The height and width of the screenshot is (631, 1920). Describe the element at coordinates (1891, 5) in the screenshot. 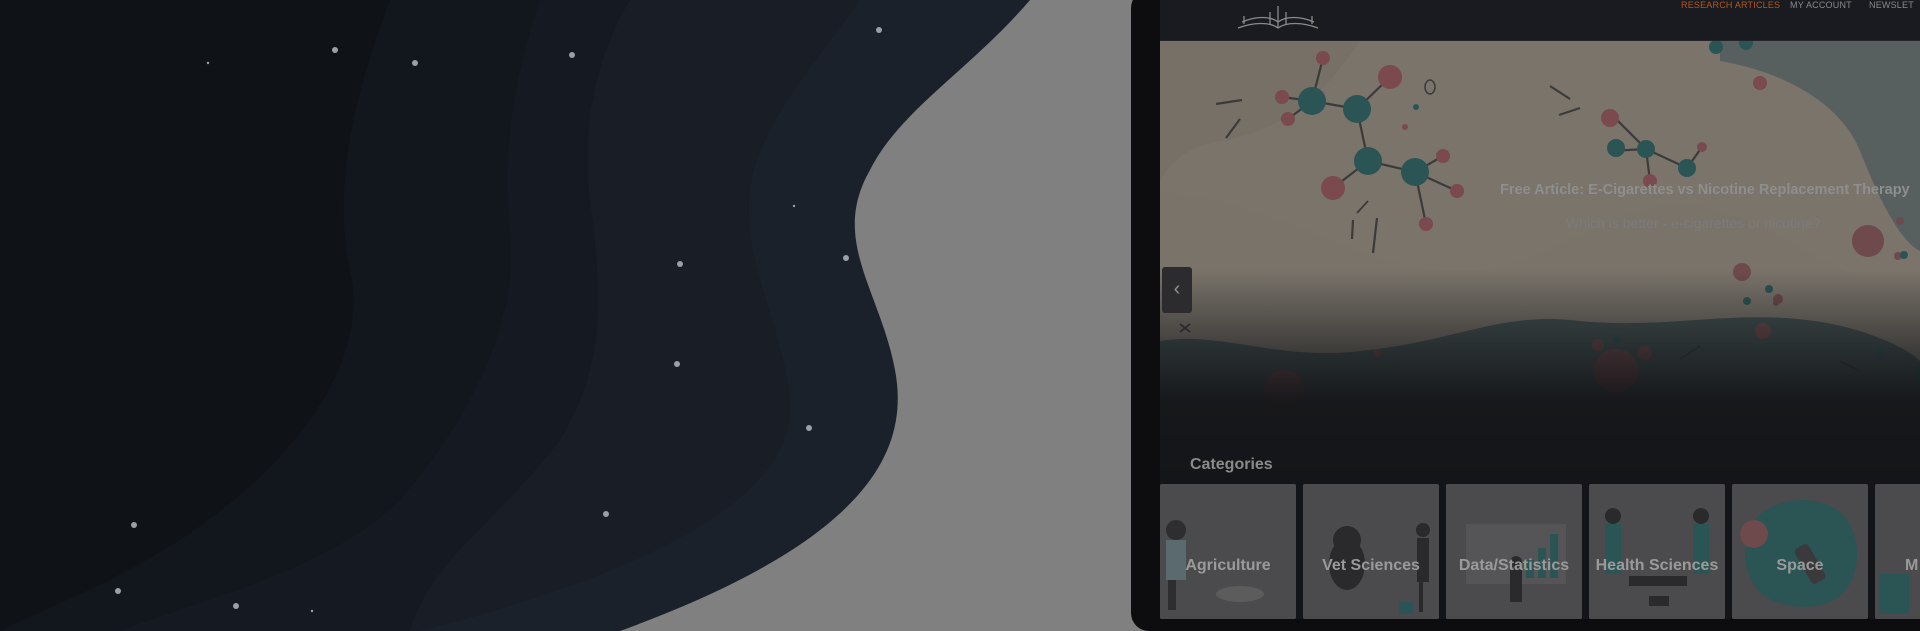

I see `nav-newsletter: NEWSLET` at that location.